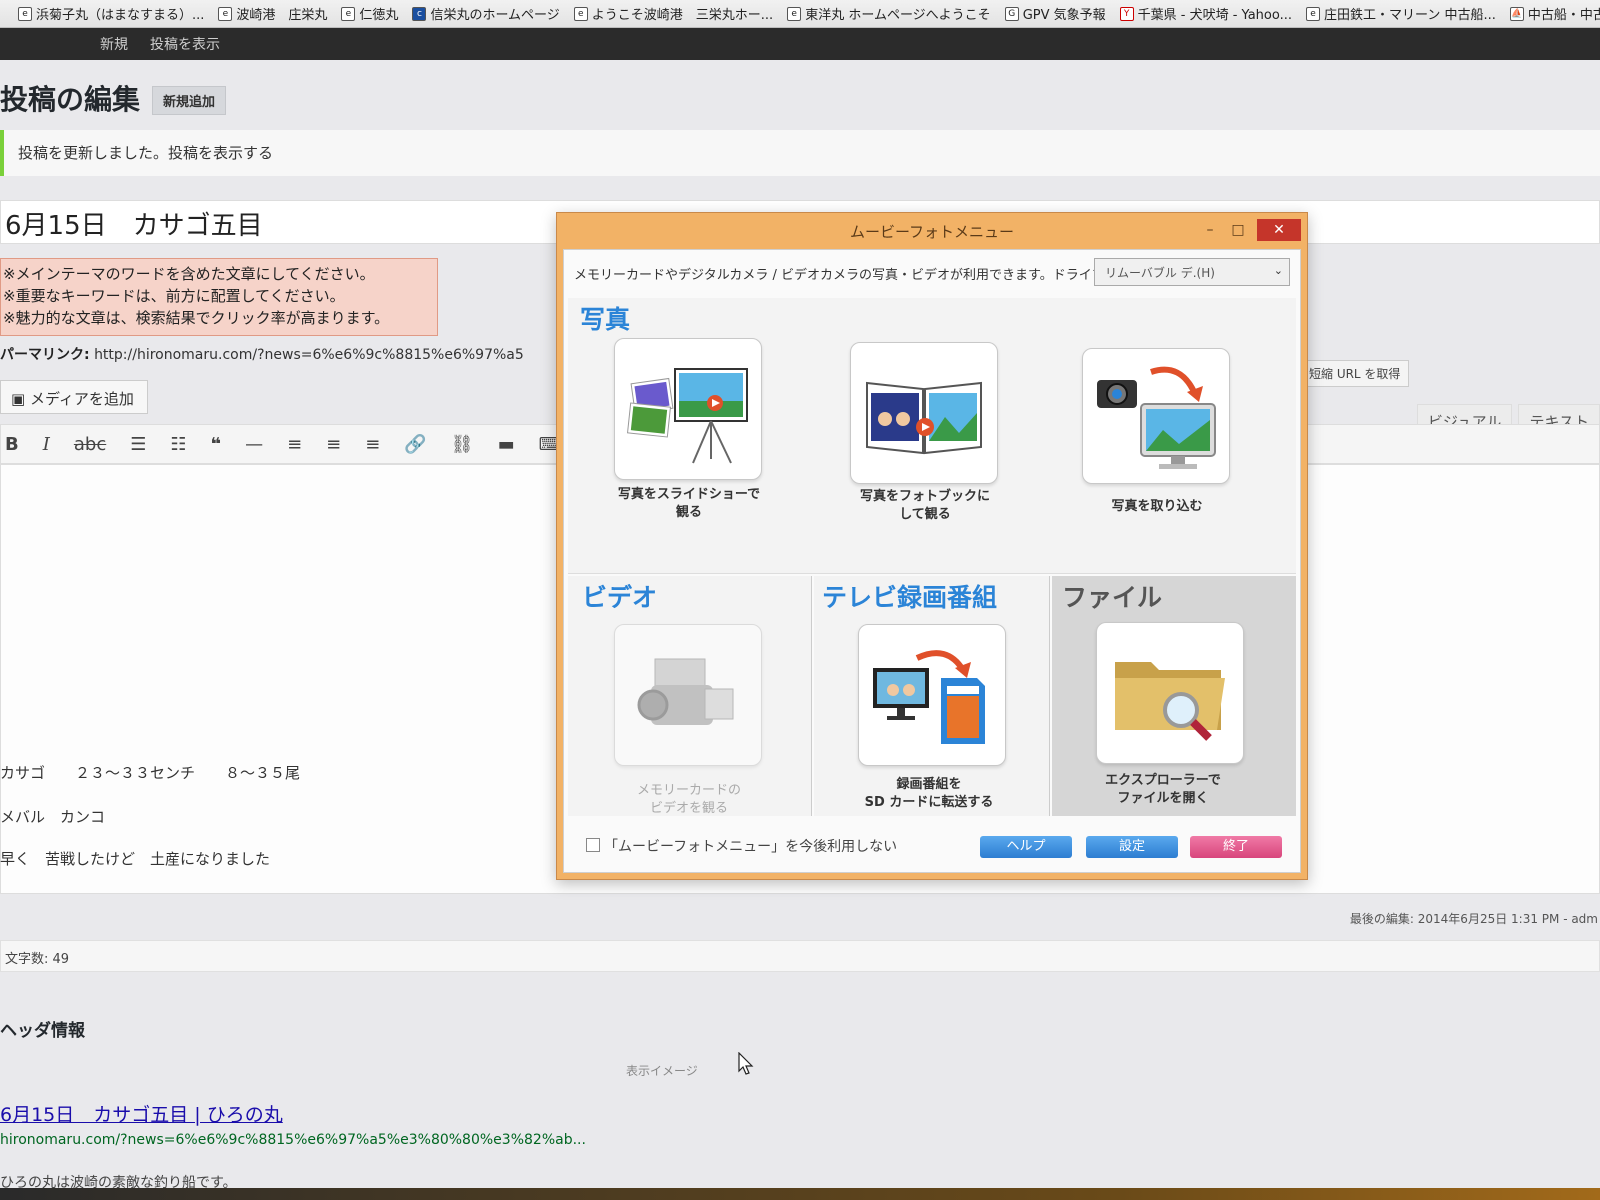 The image size is (1600, 1200). What do you see at coordinates (333, 444) in the screenshot?
I see `align-center-icon: ≡` at bounding box center [333, 444].